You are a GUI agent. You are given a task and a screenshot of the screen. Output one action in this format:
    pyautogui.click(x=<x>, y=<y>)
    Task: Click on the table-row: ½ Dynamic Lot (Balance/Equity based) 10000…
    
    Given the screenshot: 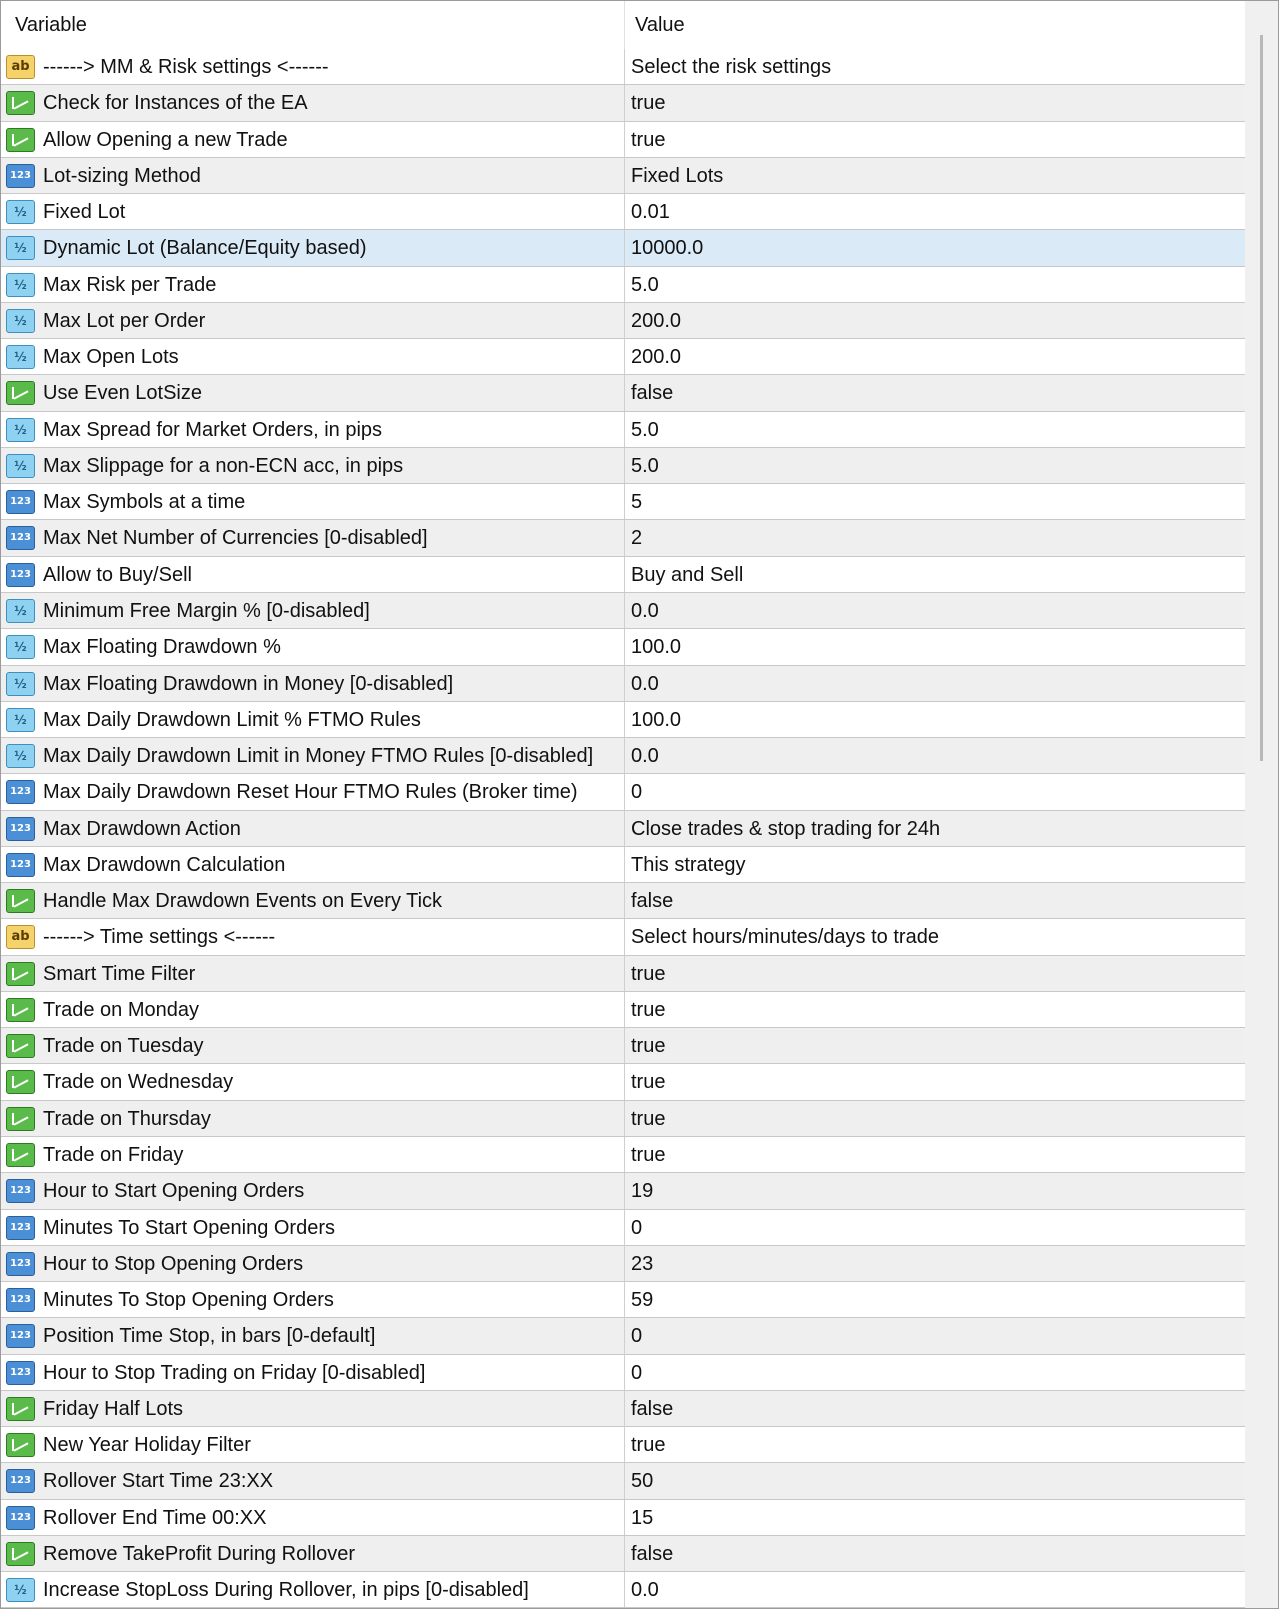 What is the action you would take?
    pyautogui.click(x=623, y=248)
    